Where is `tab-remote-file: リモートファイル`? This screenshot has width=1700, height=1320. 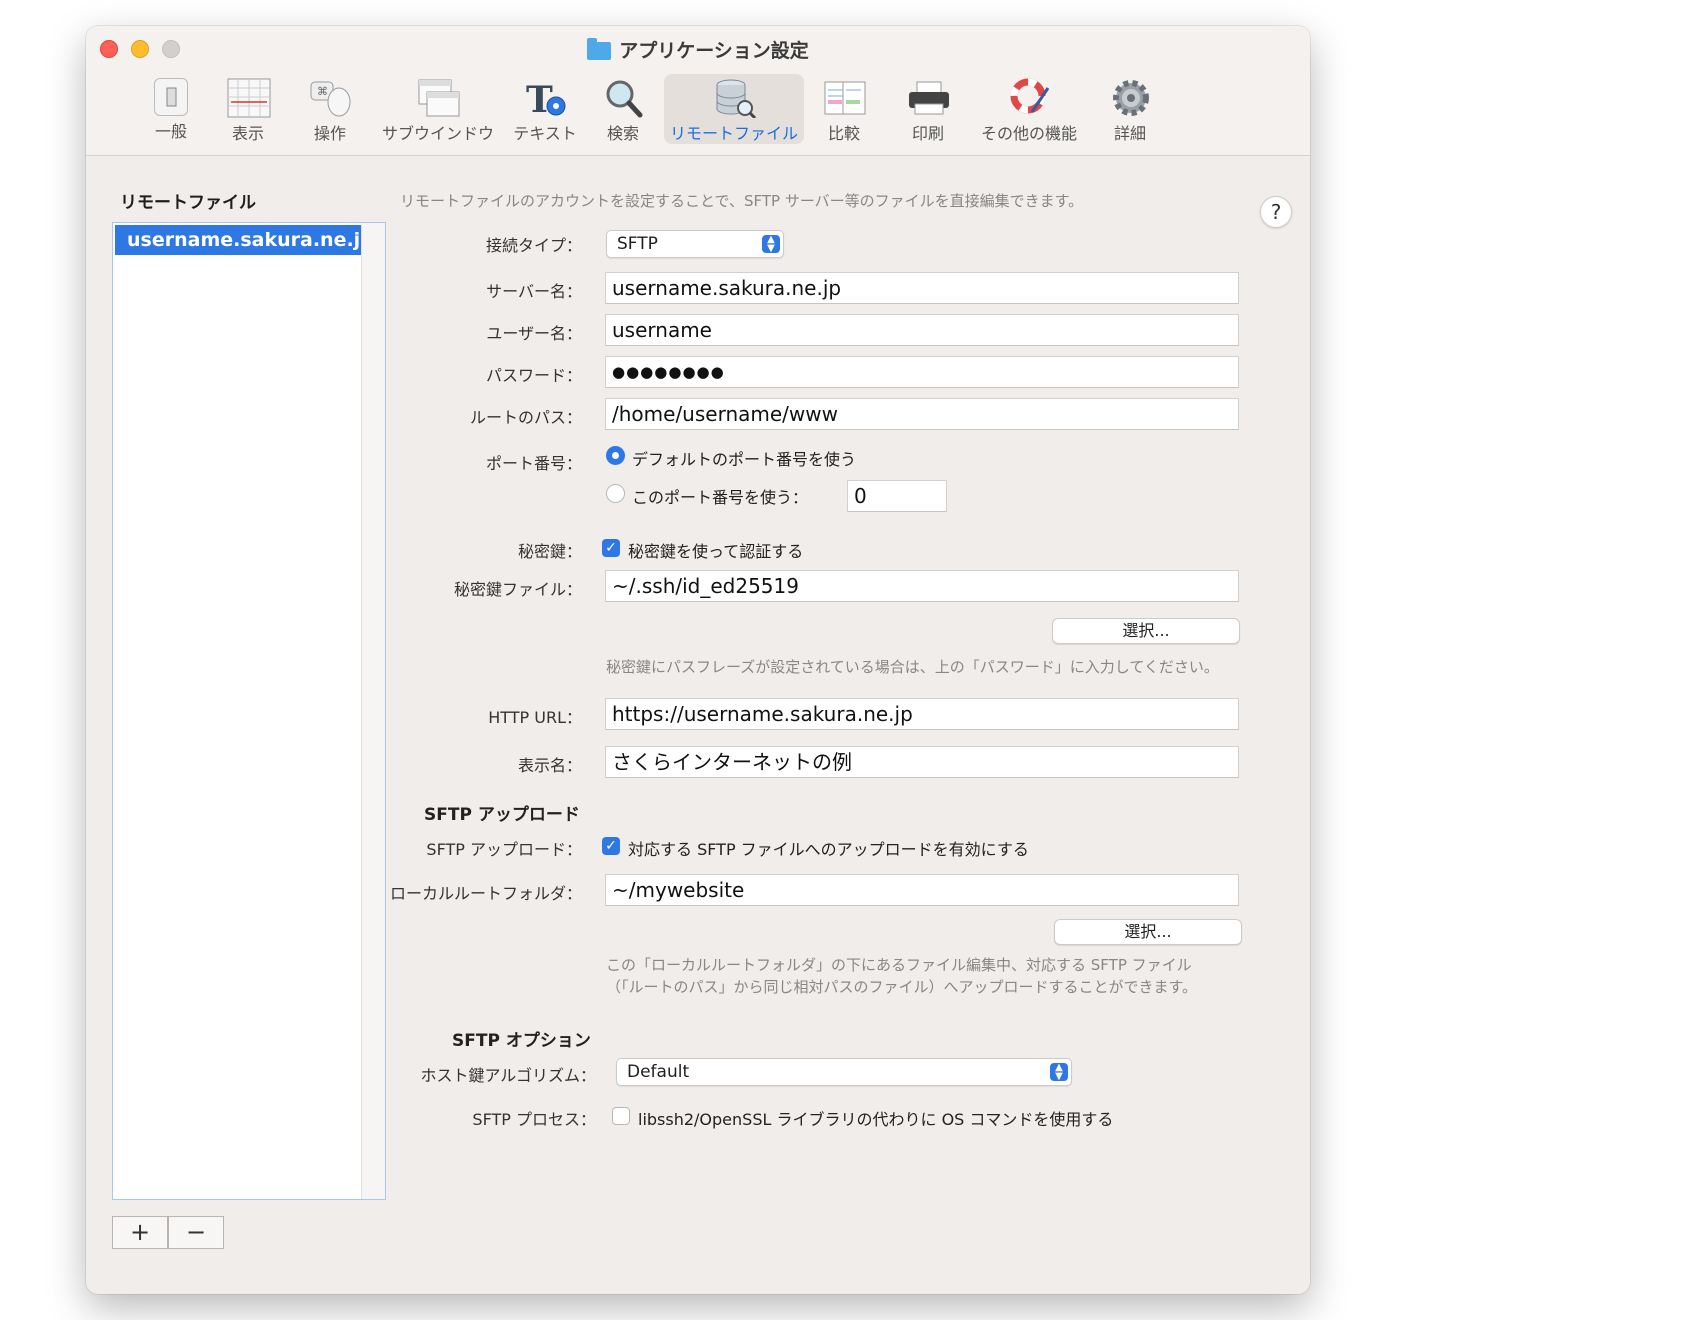 tab-remote-file: リモートファイル is located at coordinates (734, 109).